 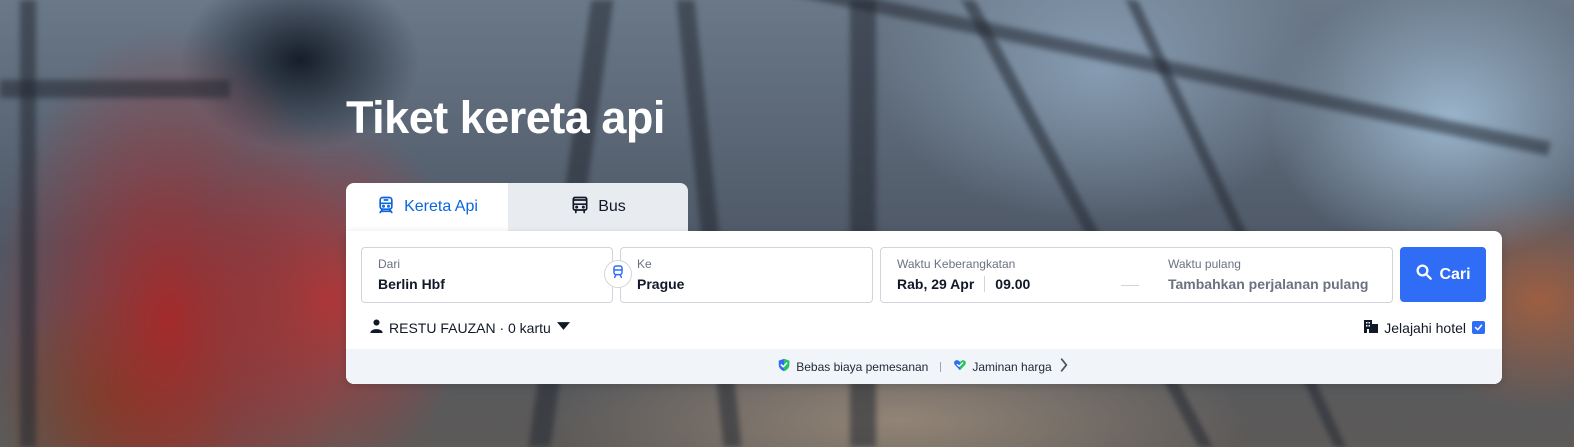 I want to click on to-value: Prague, so click(x=661, y=284).